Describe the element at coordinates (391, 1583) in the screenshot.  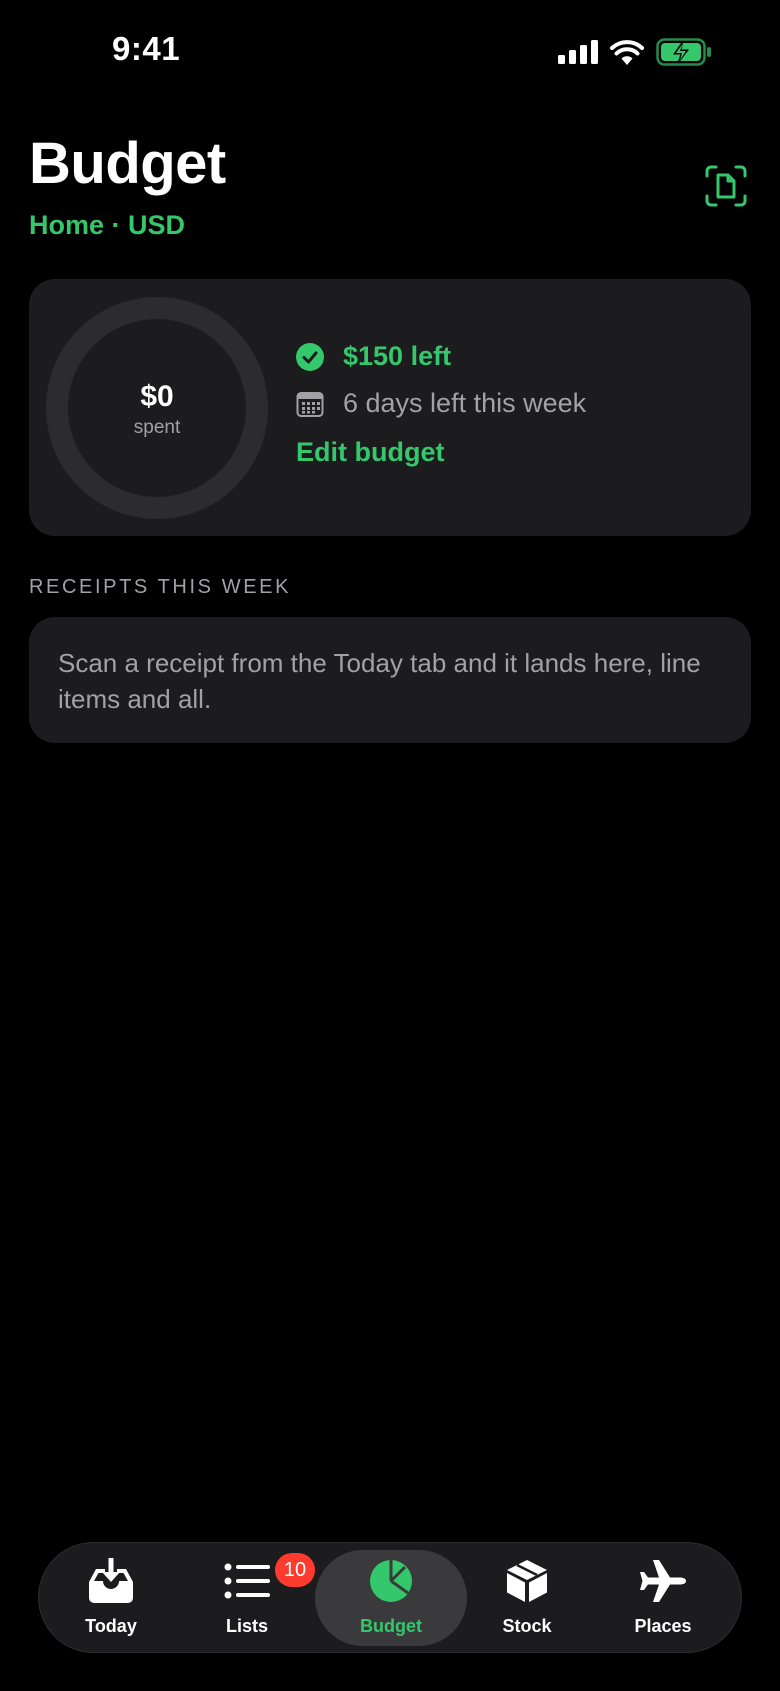
I see `pie-chart-icon` at that location.